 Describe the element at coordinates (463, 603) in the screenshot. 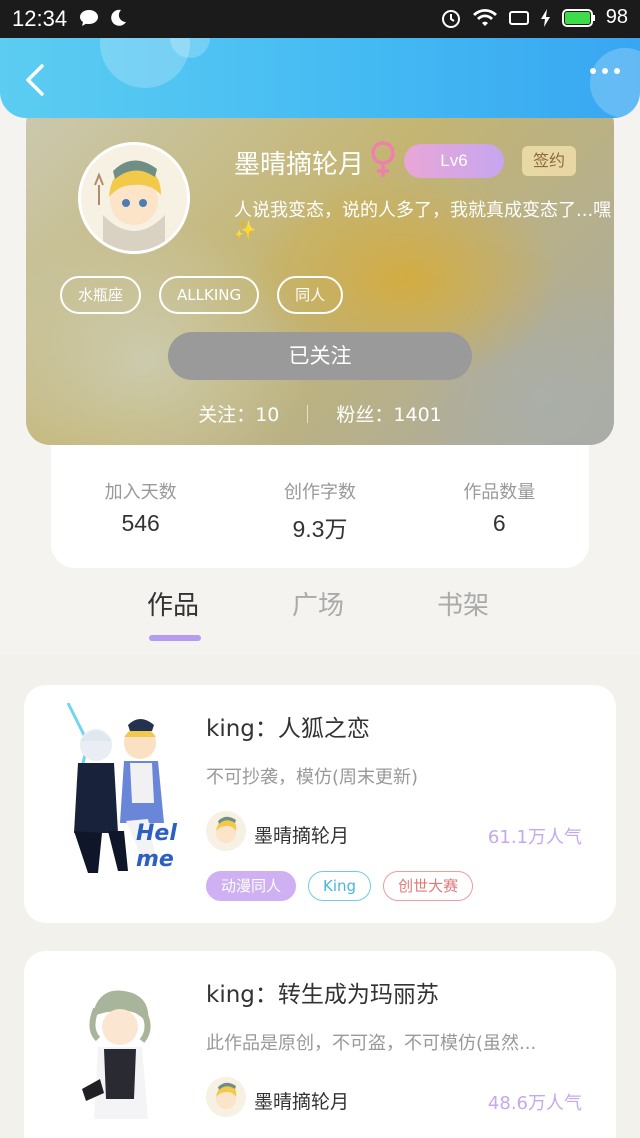

I see `tab-bookshelf: 书架` at that location.